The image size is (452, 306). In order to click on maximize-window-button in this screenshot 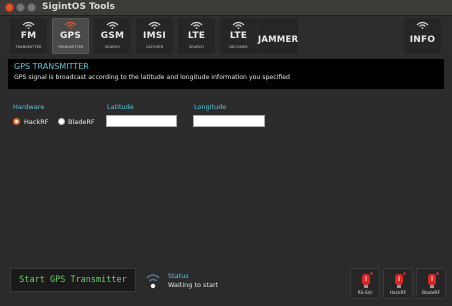, I will do `click(31, 7)`.